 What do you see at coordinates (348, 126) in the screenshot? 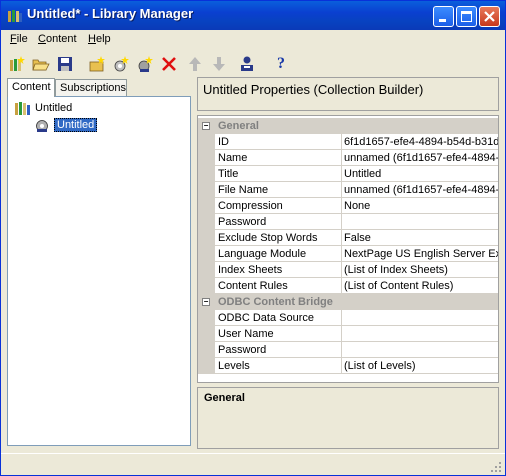
I see `category-general: − General` at bounding box center [348, 126].